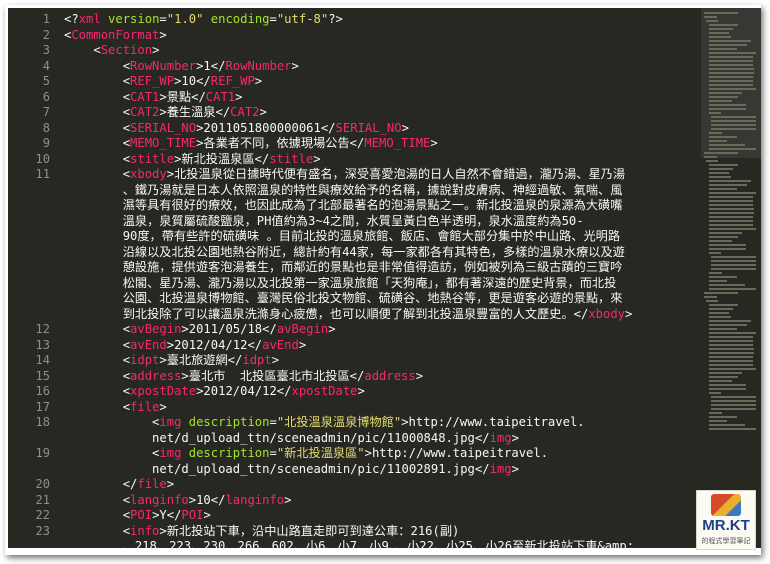 Image resolution: width=770 pixels, height=564 pixels. What do you see at coordinates (192, 159) in the screenshot?
I see `code-line: <stitle>新北投溫泉區</stitle>` at bounding box center [192, 159].